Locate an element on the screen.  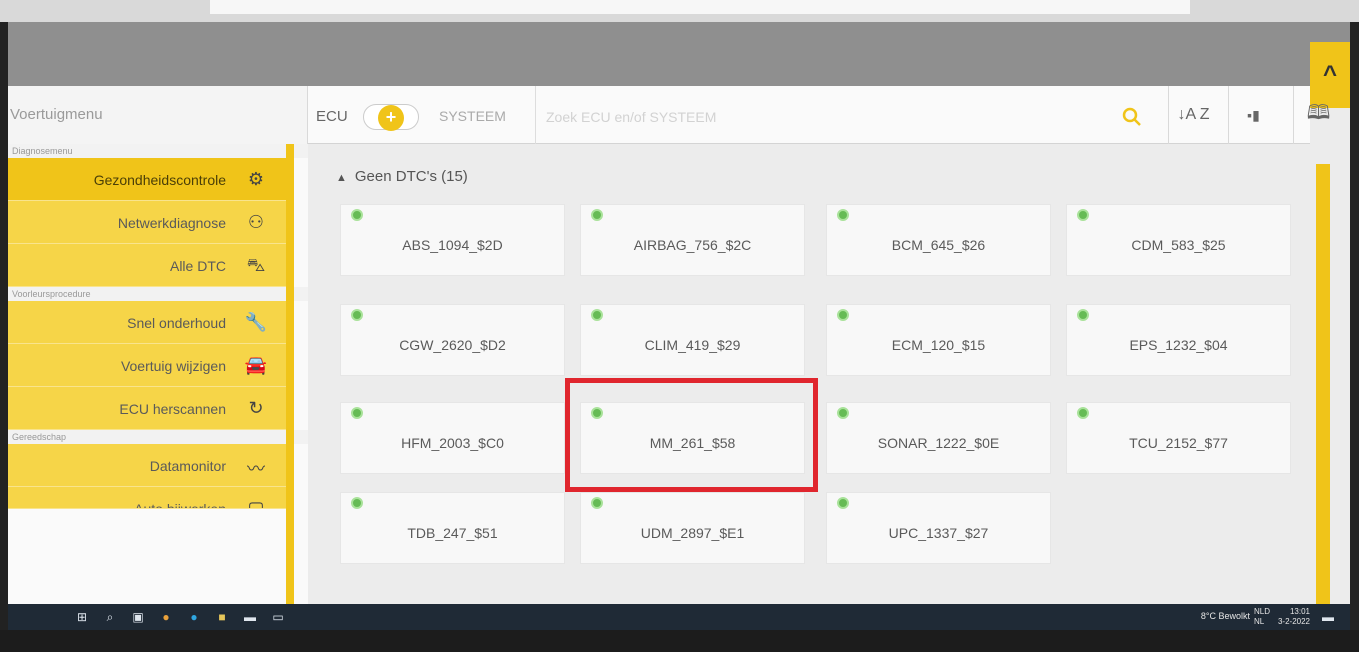
ecu-tile: TCU_2152_$77 is located at coordinates (1178, 438).